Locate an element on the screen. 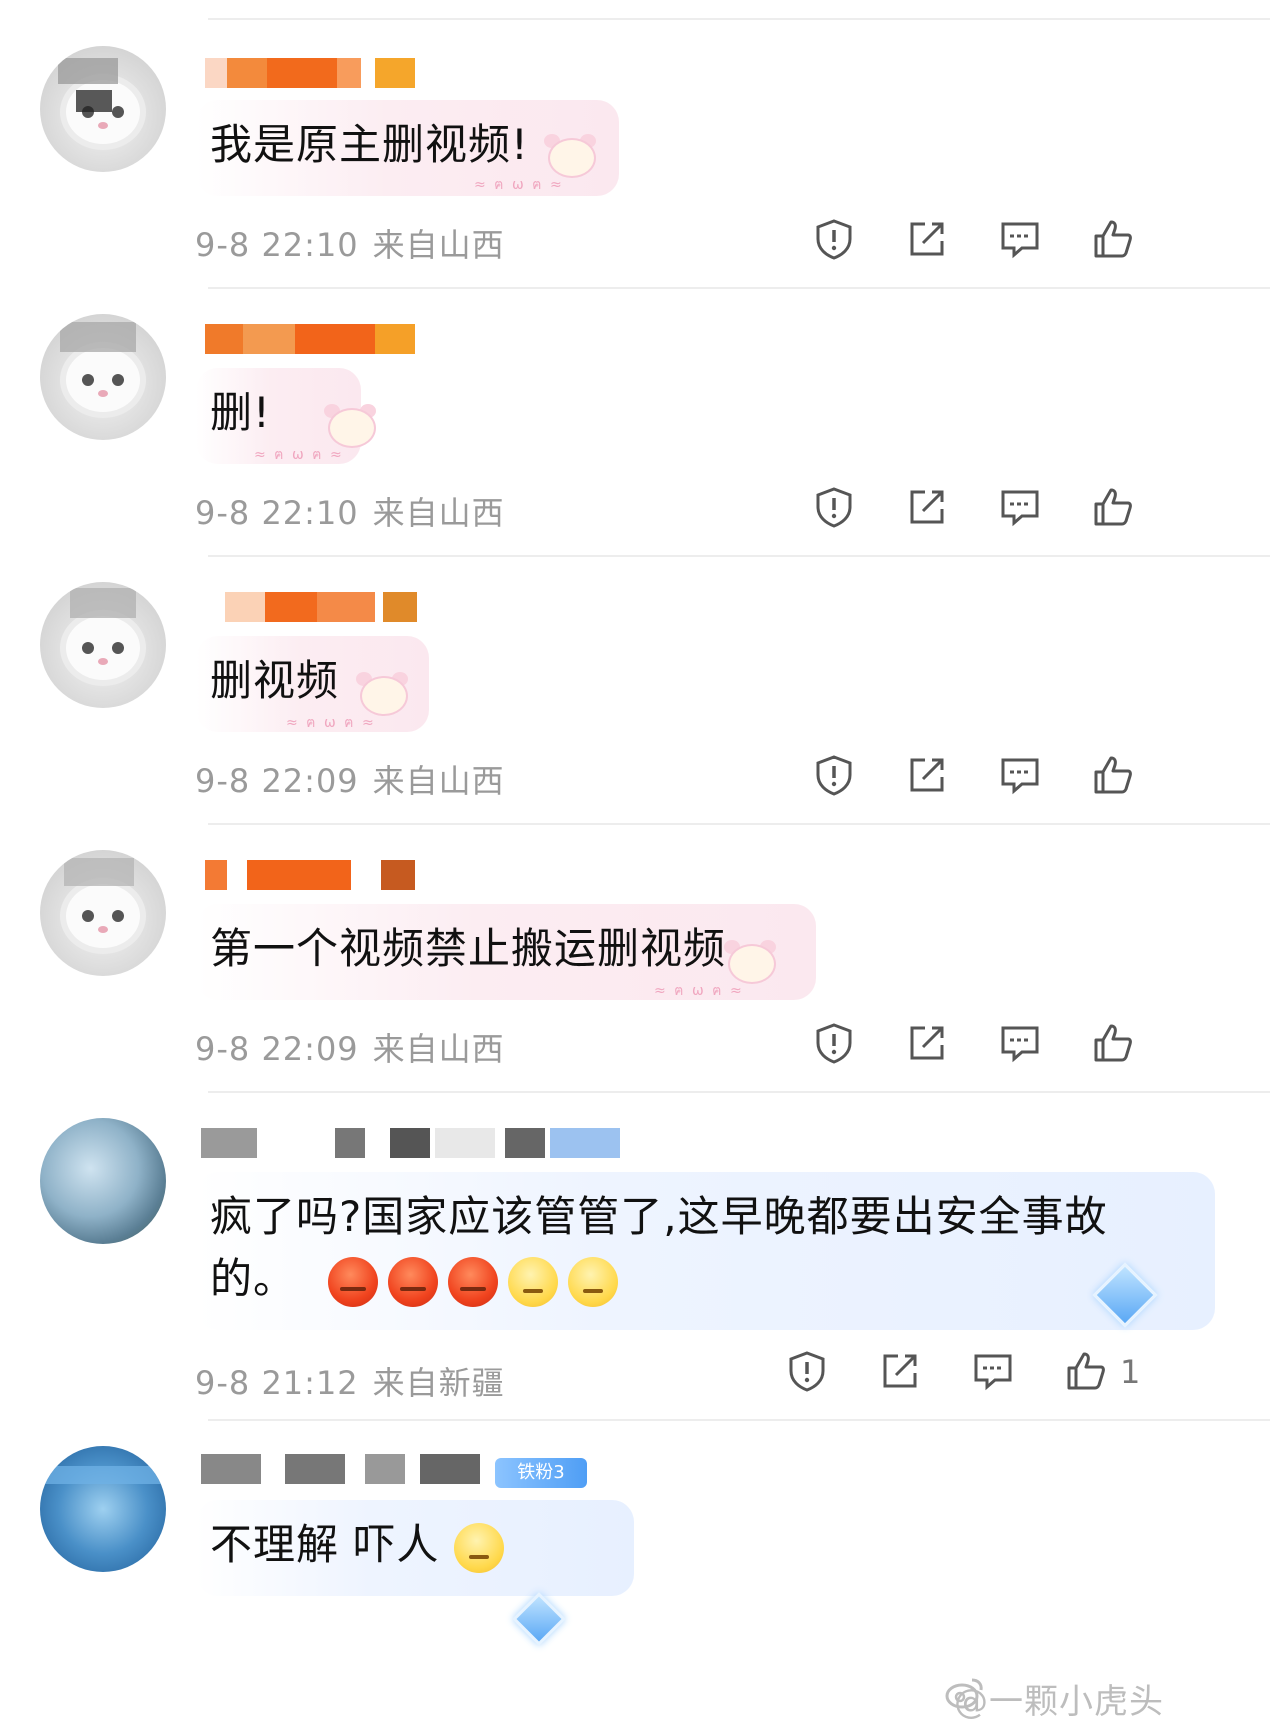 The image size is (1284, 1723). watermark: @一颗小虎头 is located at coordinates (1059, 1702).